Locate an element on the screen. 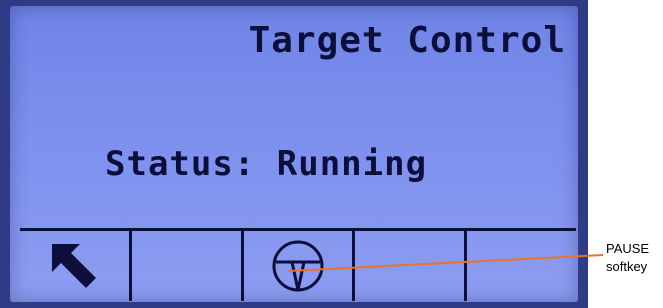  status-text: Status: Running is located at coordinates (266, 164).